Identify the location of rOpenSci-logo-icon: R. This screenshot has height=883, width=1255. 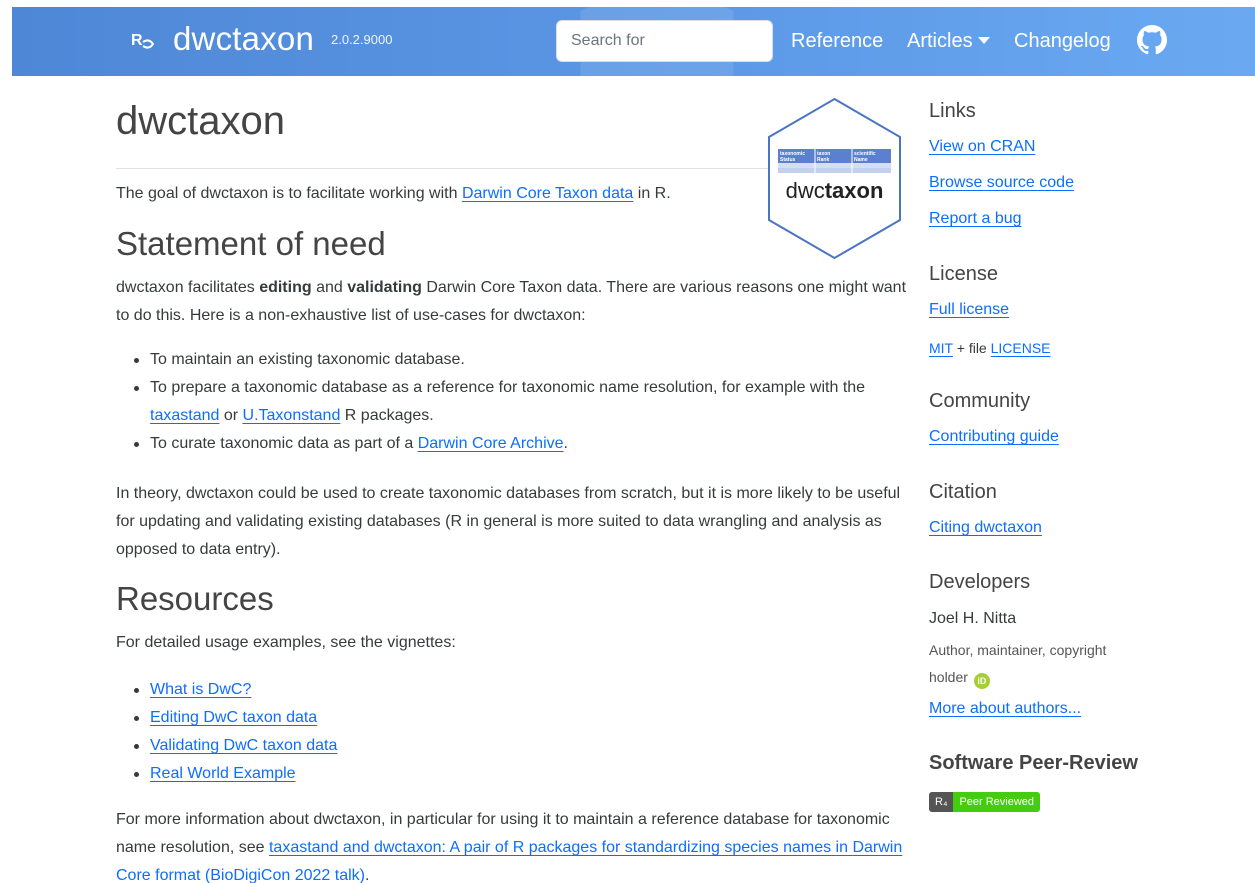
(143, 40).